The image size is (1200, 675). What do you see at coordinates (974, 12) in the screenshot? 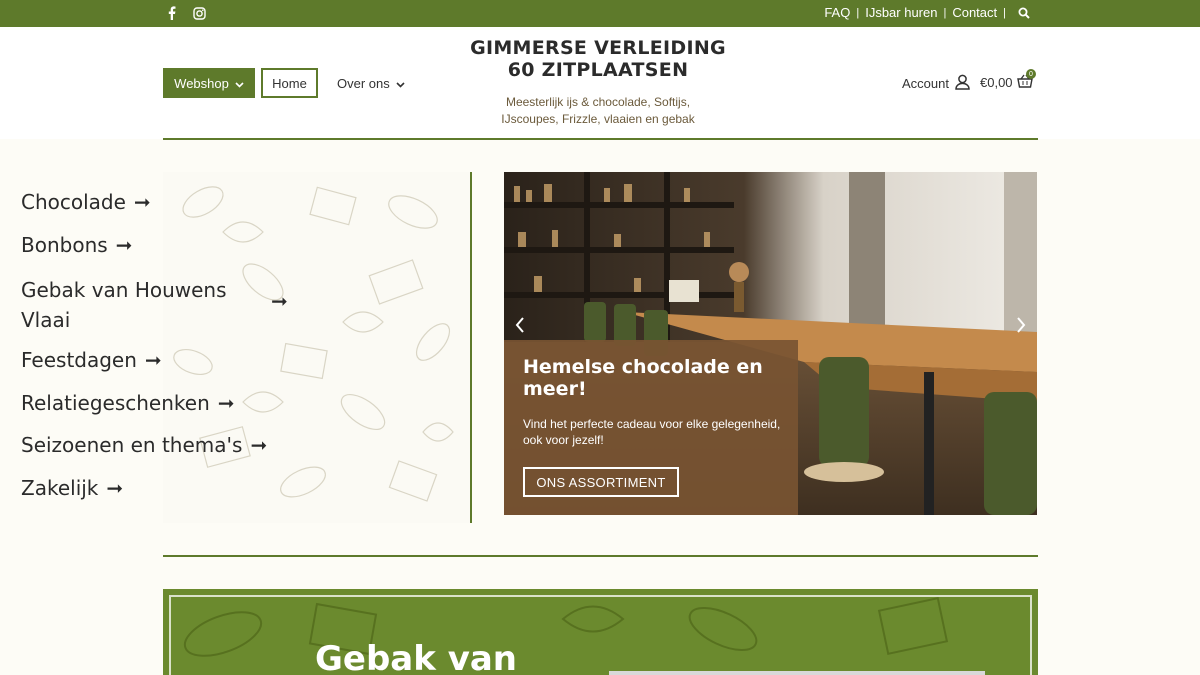
I see `contact-link: Contact` at bounding box center [974, 12].